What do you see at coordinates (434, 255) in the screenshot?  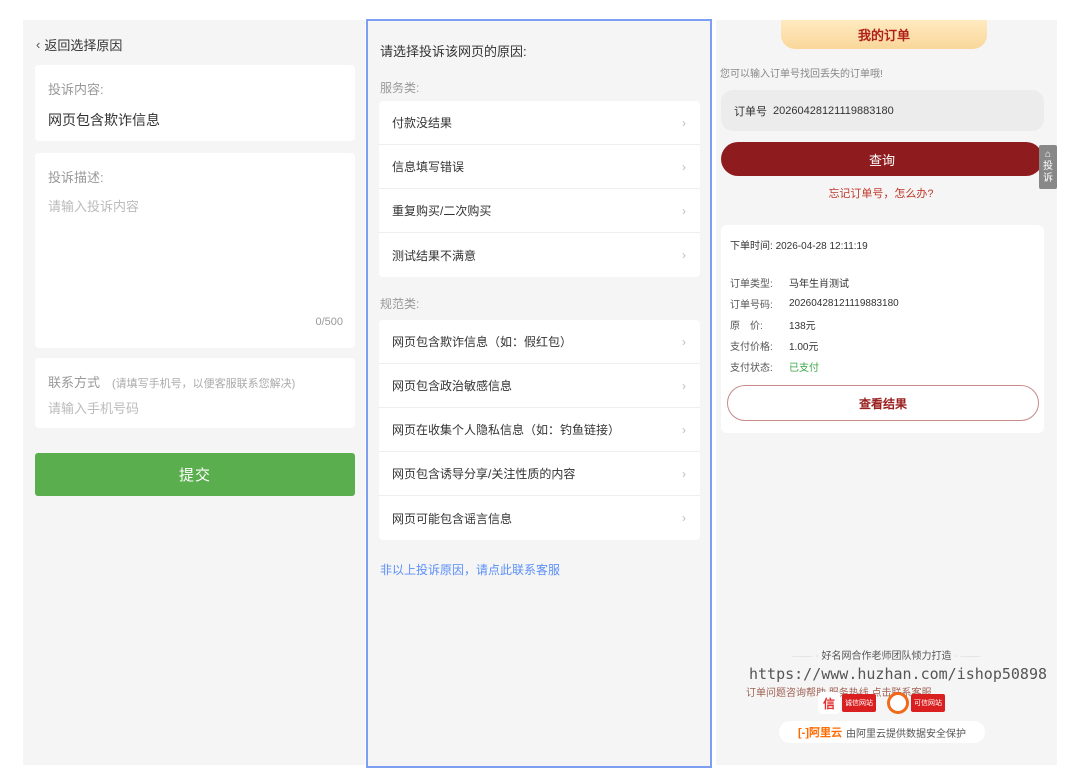 I see `reason-label: 测试结果不满意` at bounding box center [434, 255].